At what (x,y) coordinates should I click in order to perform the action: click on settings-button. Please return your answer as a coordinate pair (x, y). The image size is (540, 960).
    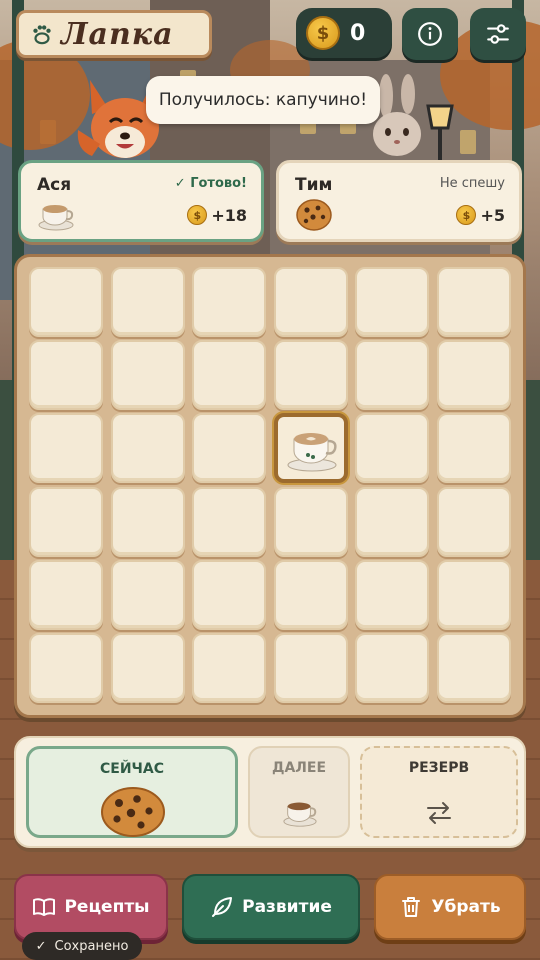
    Looking at the image, I should click on (498, 34).